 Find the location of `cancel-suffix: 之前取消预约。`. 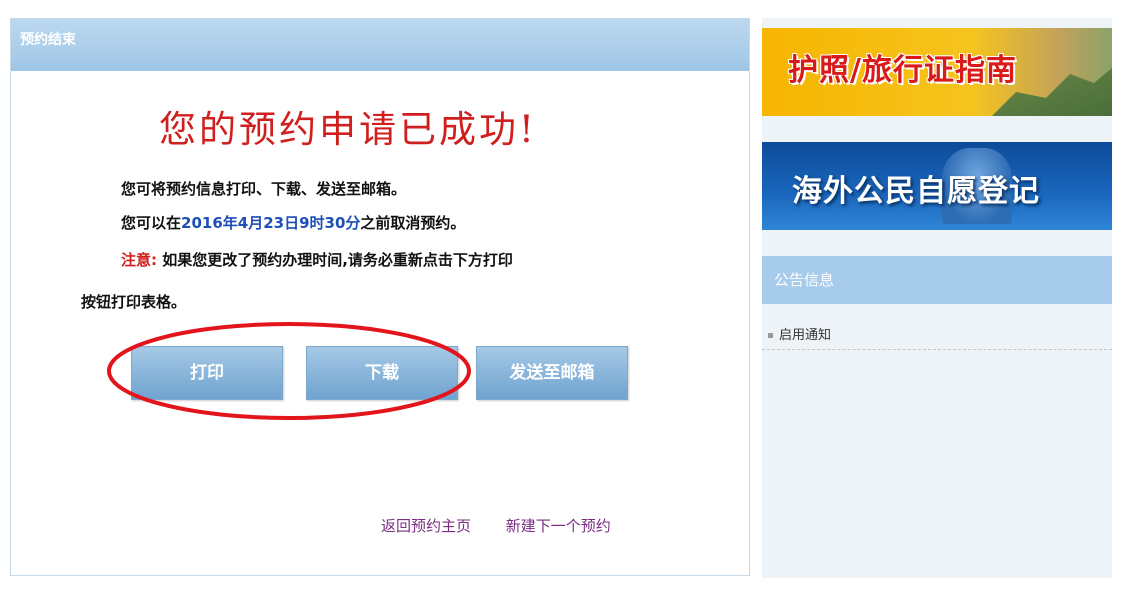

cancel-suffix: 之前取消预约。 is located at coordinates (413, 223).